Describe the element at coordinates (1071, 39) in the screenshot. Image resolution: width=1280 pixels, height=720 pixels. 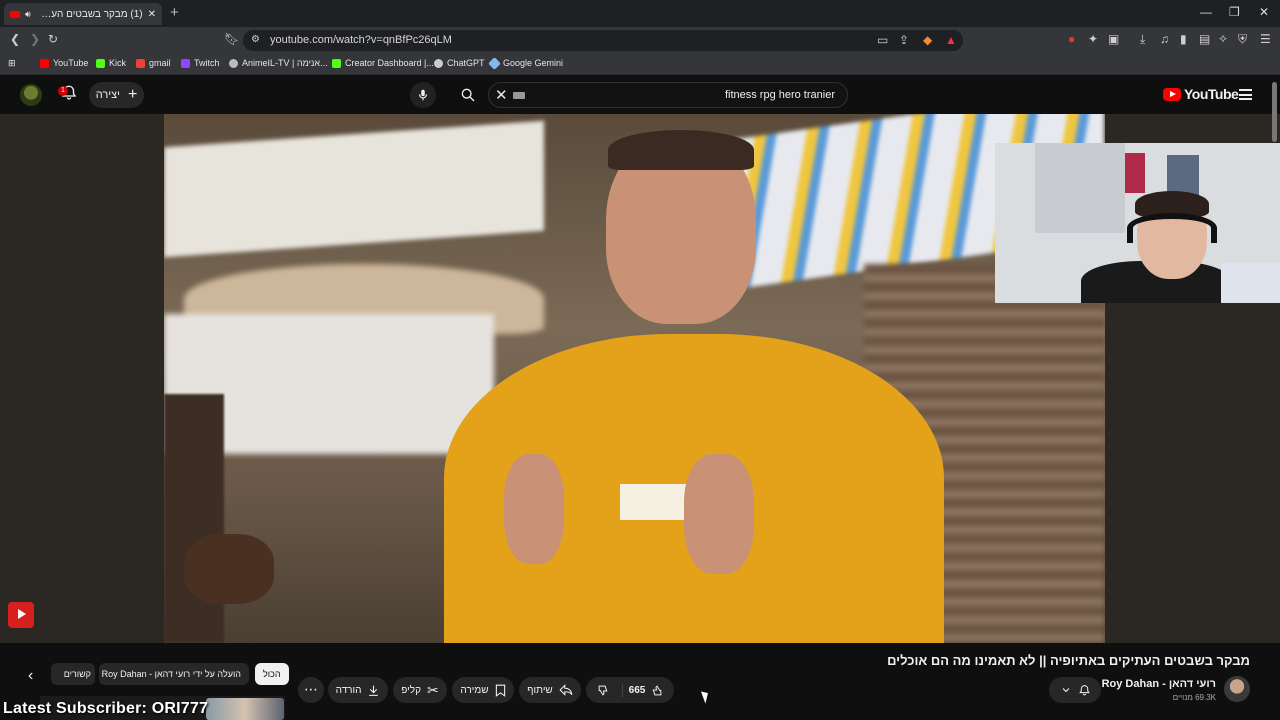
I see `extension-opera-icon: ●` at that location.